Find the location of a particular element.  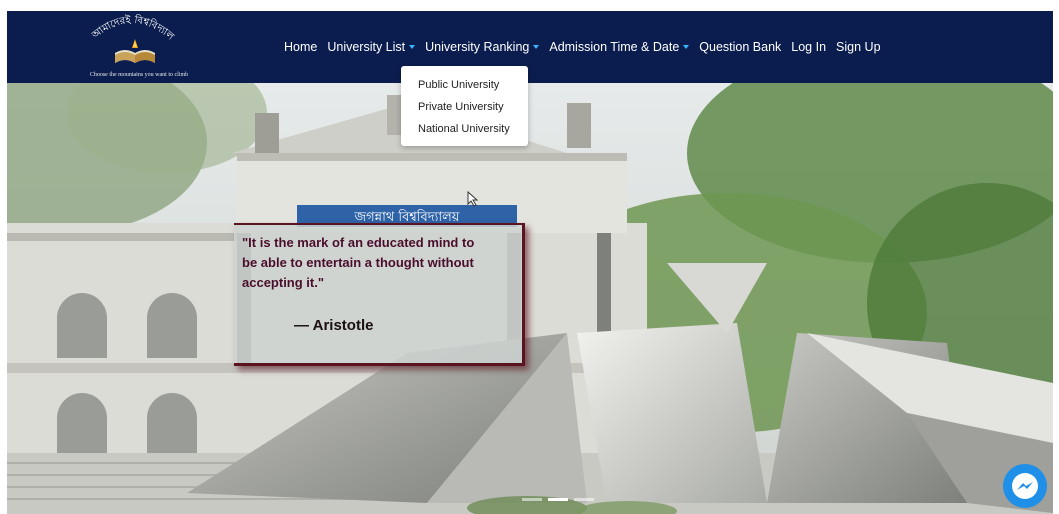

nav-home-label: Home is located at coordinates (301, 47).